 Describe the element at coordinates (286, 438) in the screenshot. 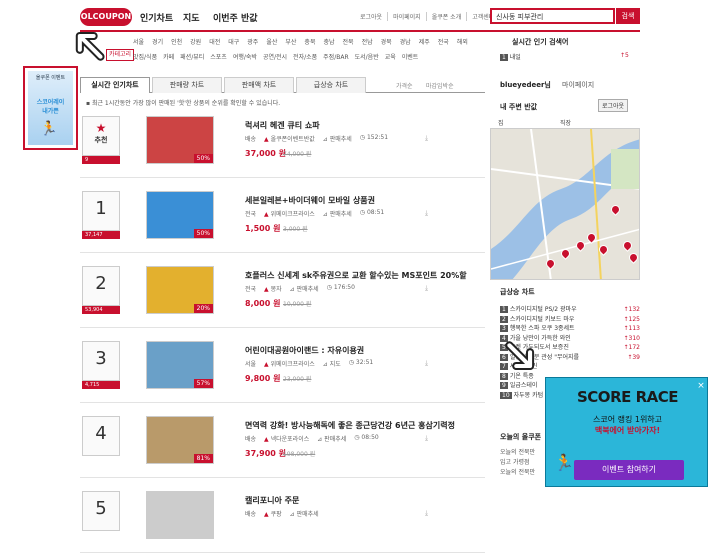

I see `product-seller: ▲ 넥다운포라이스` at that location.